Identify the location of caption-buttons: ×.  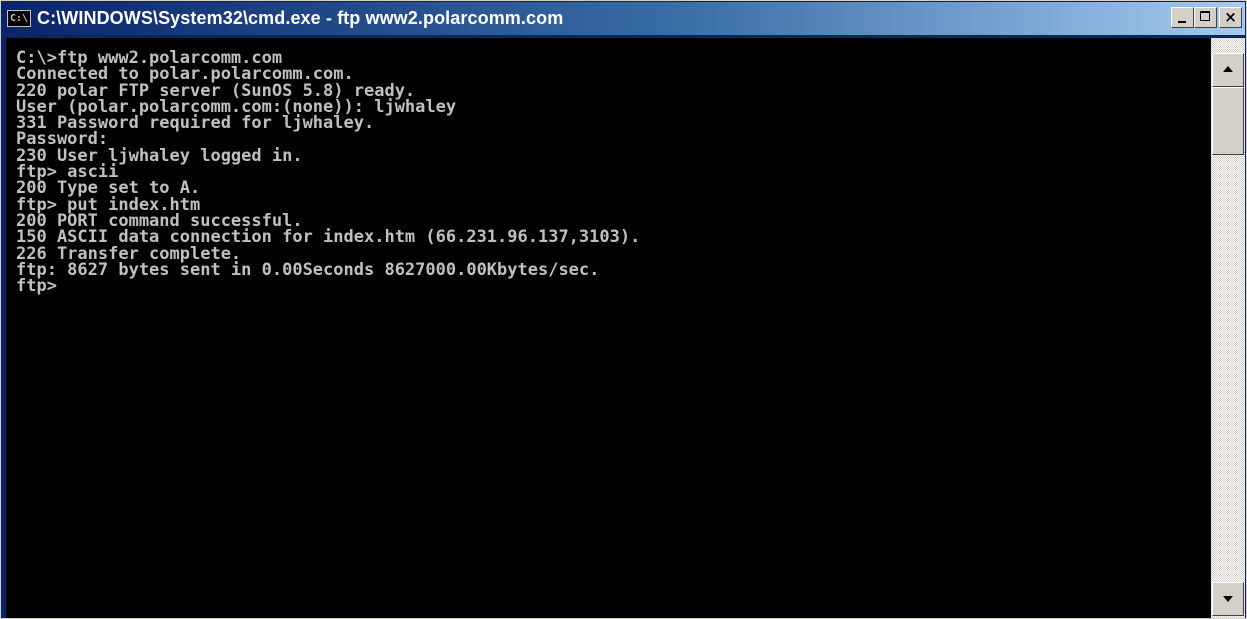
(1206, 17).